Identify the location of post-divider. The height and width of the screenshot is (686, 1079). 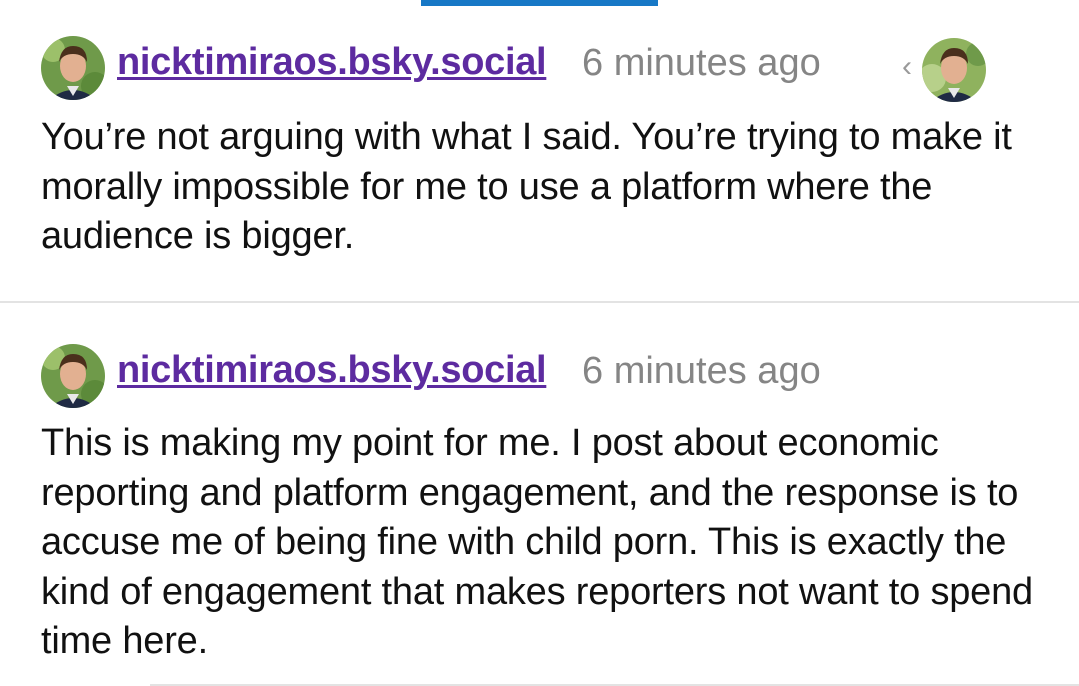
(539, 302).